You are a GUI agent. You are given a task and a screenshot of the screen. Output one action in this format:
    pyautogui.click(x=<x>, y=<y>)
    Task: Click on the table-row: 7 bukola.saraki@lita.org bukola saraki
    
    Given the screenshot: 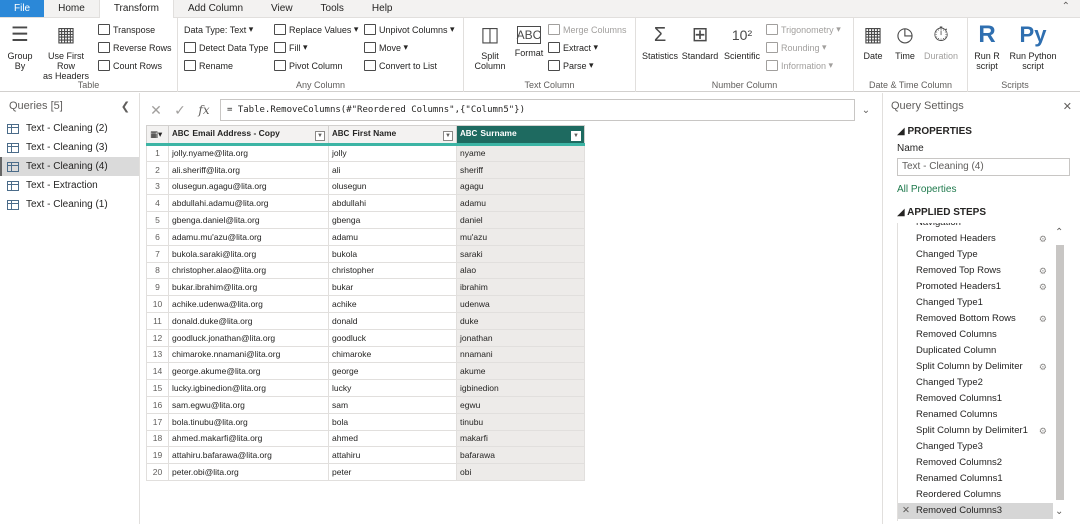 What is the action you would take?
    pyautogui.click(x=365, y=253)
    